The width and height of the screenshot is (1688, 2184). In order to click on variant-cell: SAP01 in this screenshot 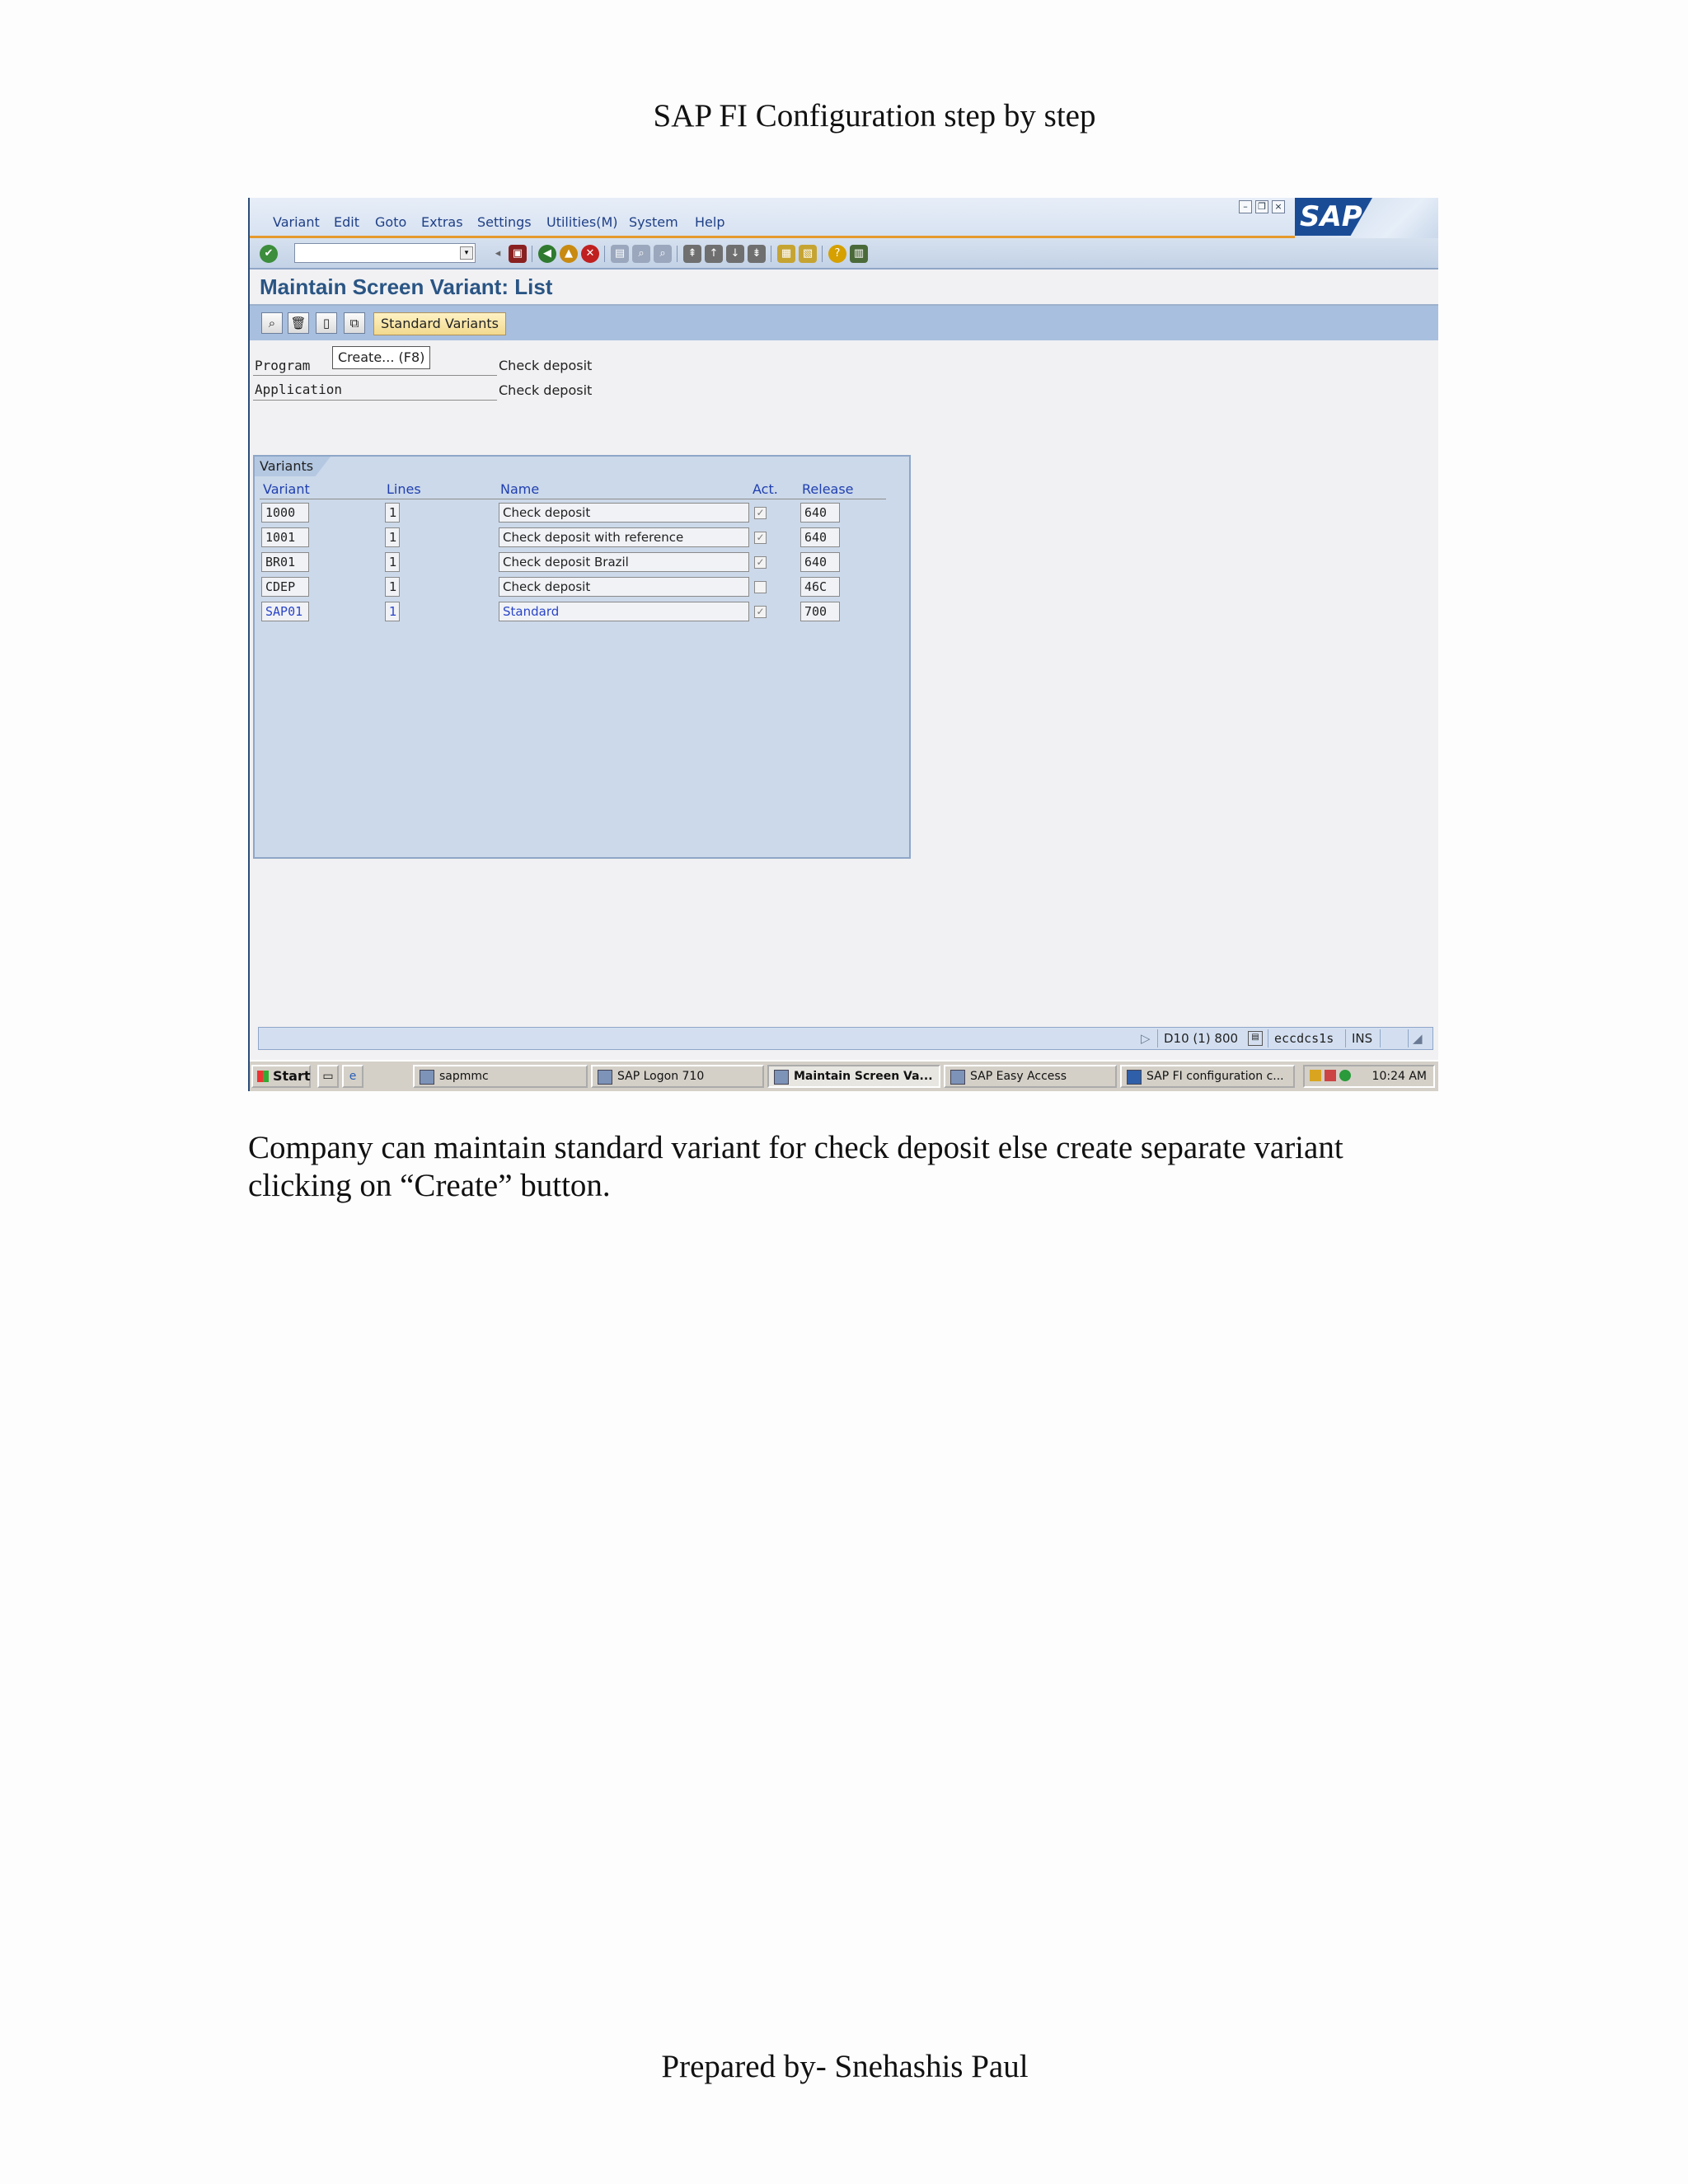, I will do `click(285, 611)`.